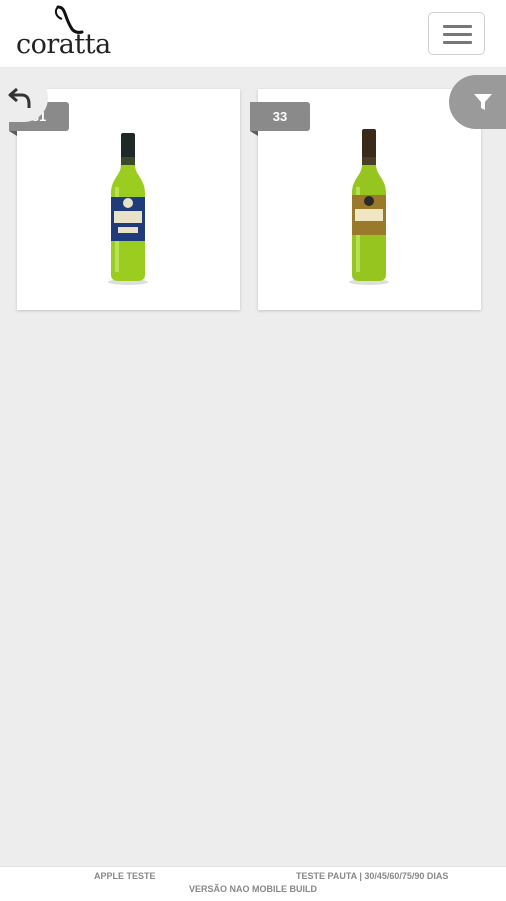  I want to click on footer-version: VERSÃO NAO MOBILE BUILD, so click(252, 889).